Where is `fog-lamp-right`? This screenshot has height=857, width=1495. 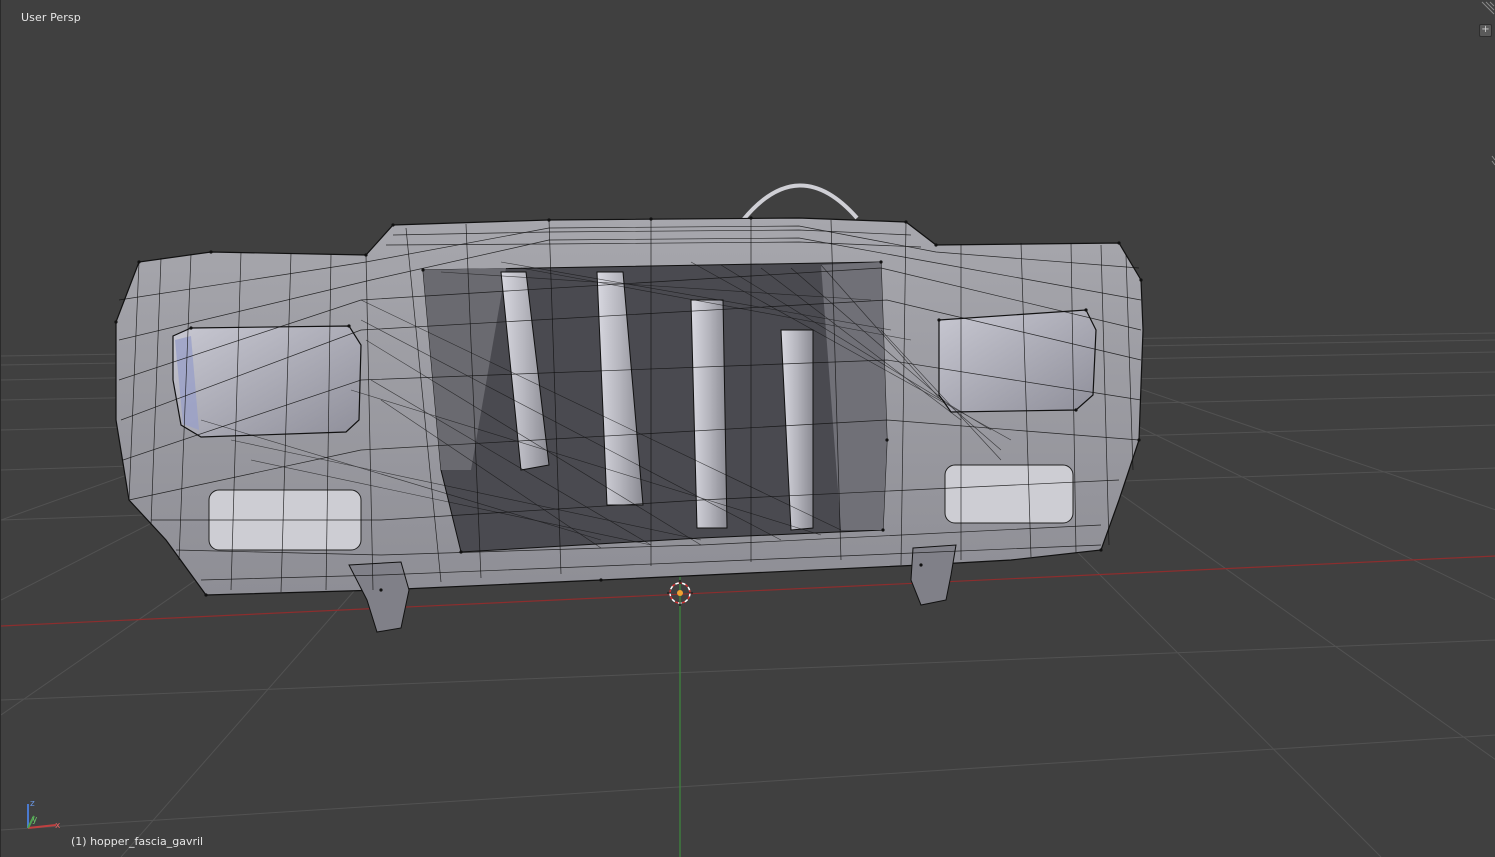 fog-lamp-right is located at coordinates (1009, 494).